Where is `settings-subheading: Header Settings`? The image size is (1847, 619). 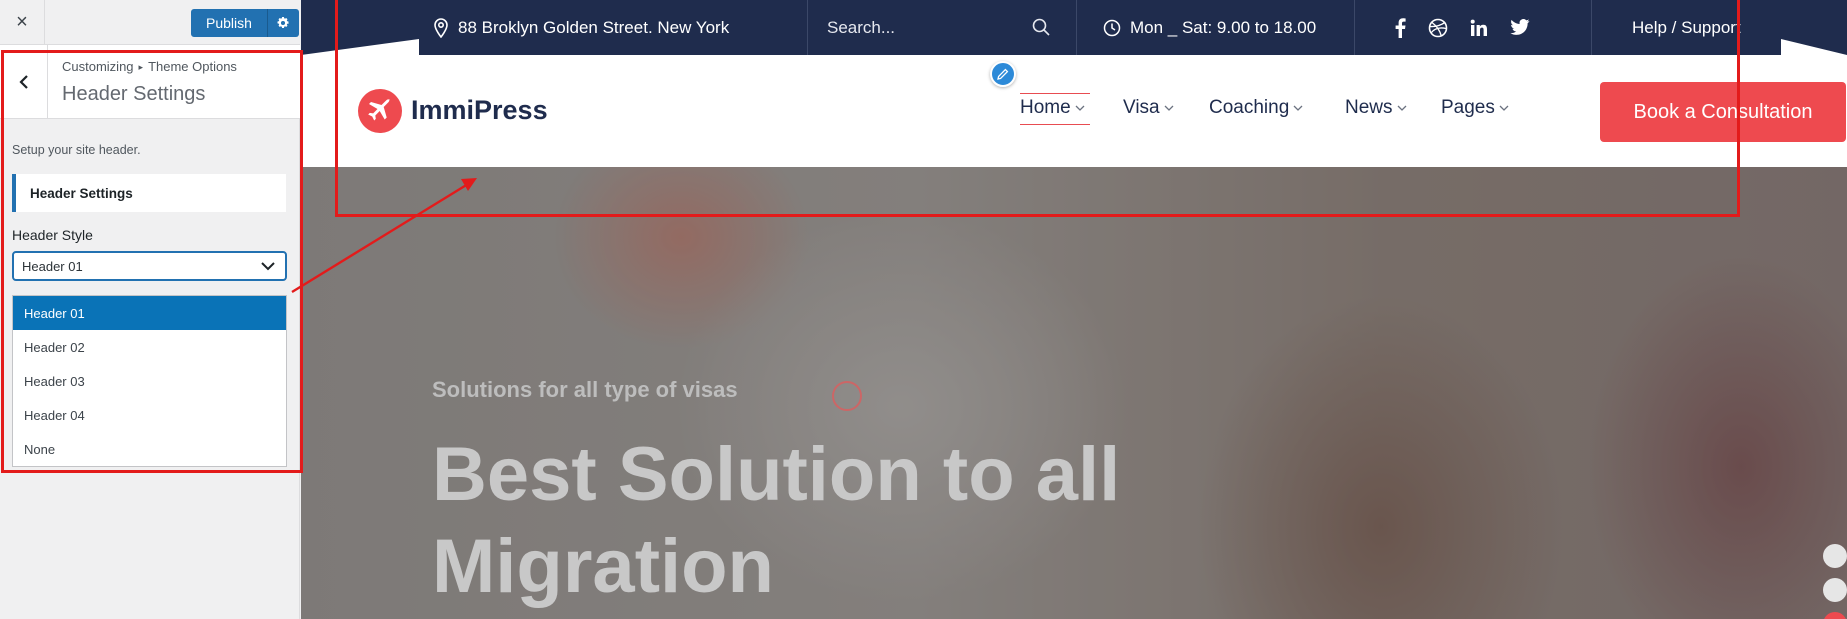
settings-subheading: Header Settings is located at coordinates (149, 193).